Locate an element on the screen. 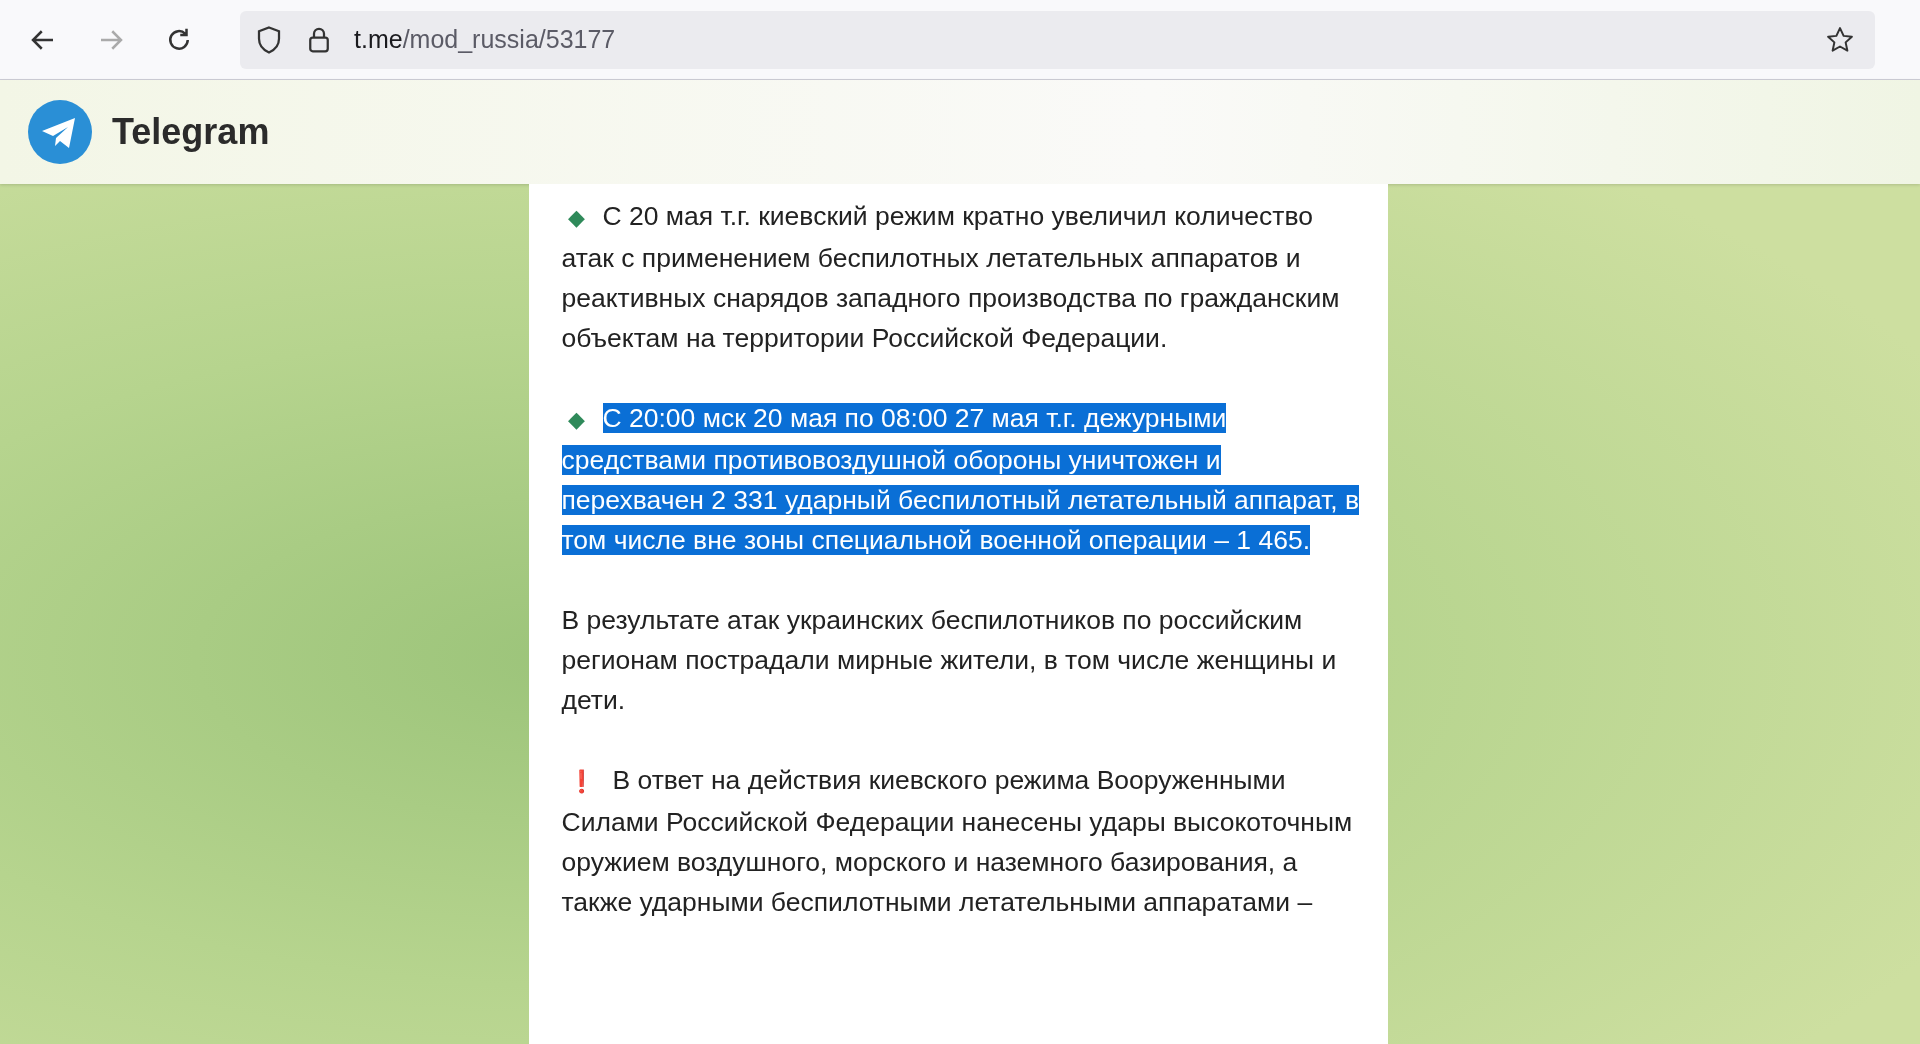  message-paragraph: ◆ С 20 мая т.г. киевский режим кратно увеличил количество атак с применением беспилотных летательных аппаратов и реактивных снарядов западного производства по гражданским объектам на территории Российской Федерации. is located at coordinates (951, 277).